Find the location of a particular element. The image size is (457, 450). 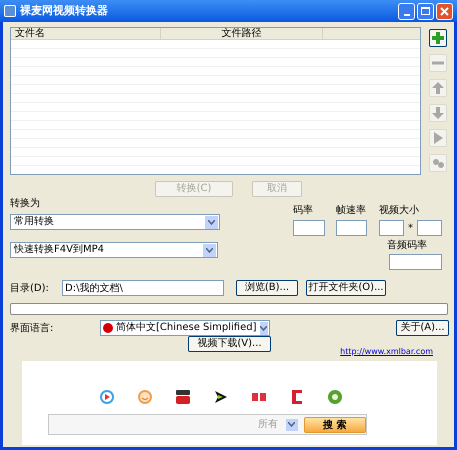

preset-dropdown: 快速转换F4V到MP4 is located at coordinates (114, 250).